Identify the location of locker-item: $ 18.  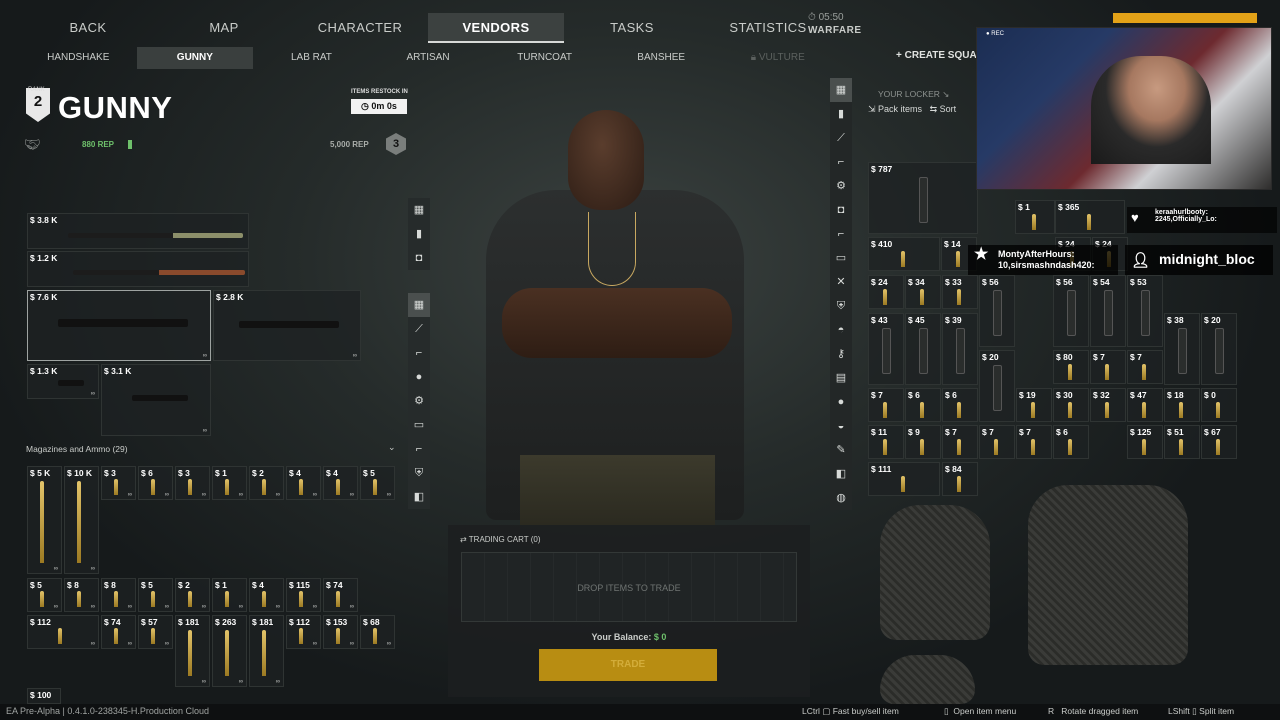
(1182, 405).